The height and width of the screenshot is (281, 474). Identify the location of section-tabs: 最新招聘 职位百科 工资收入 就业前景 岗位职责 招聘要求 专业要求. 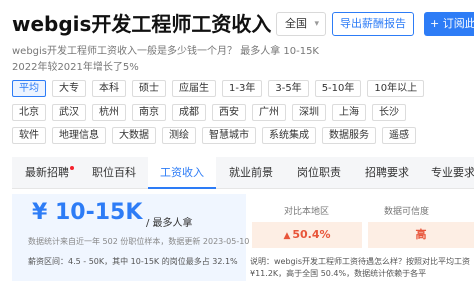
(243, 173).